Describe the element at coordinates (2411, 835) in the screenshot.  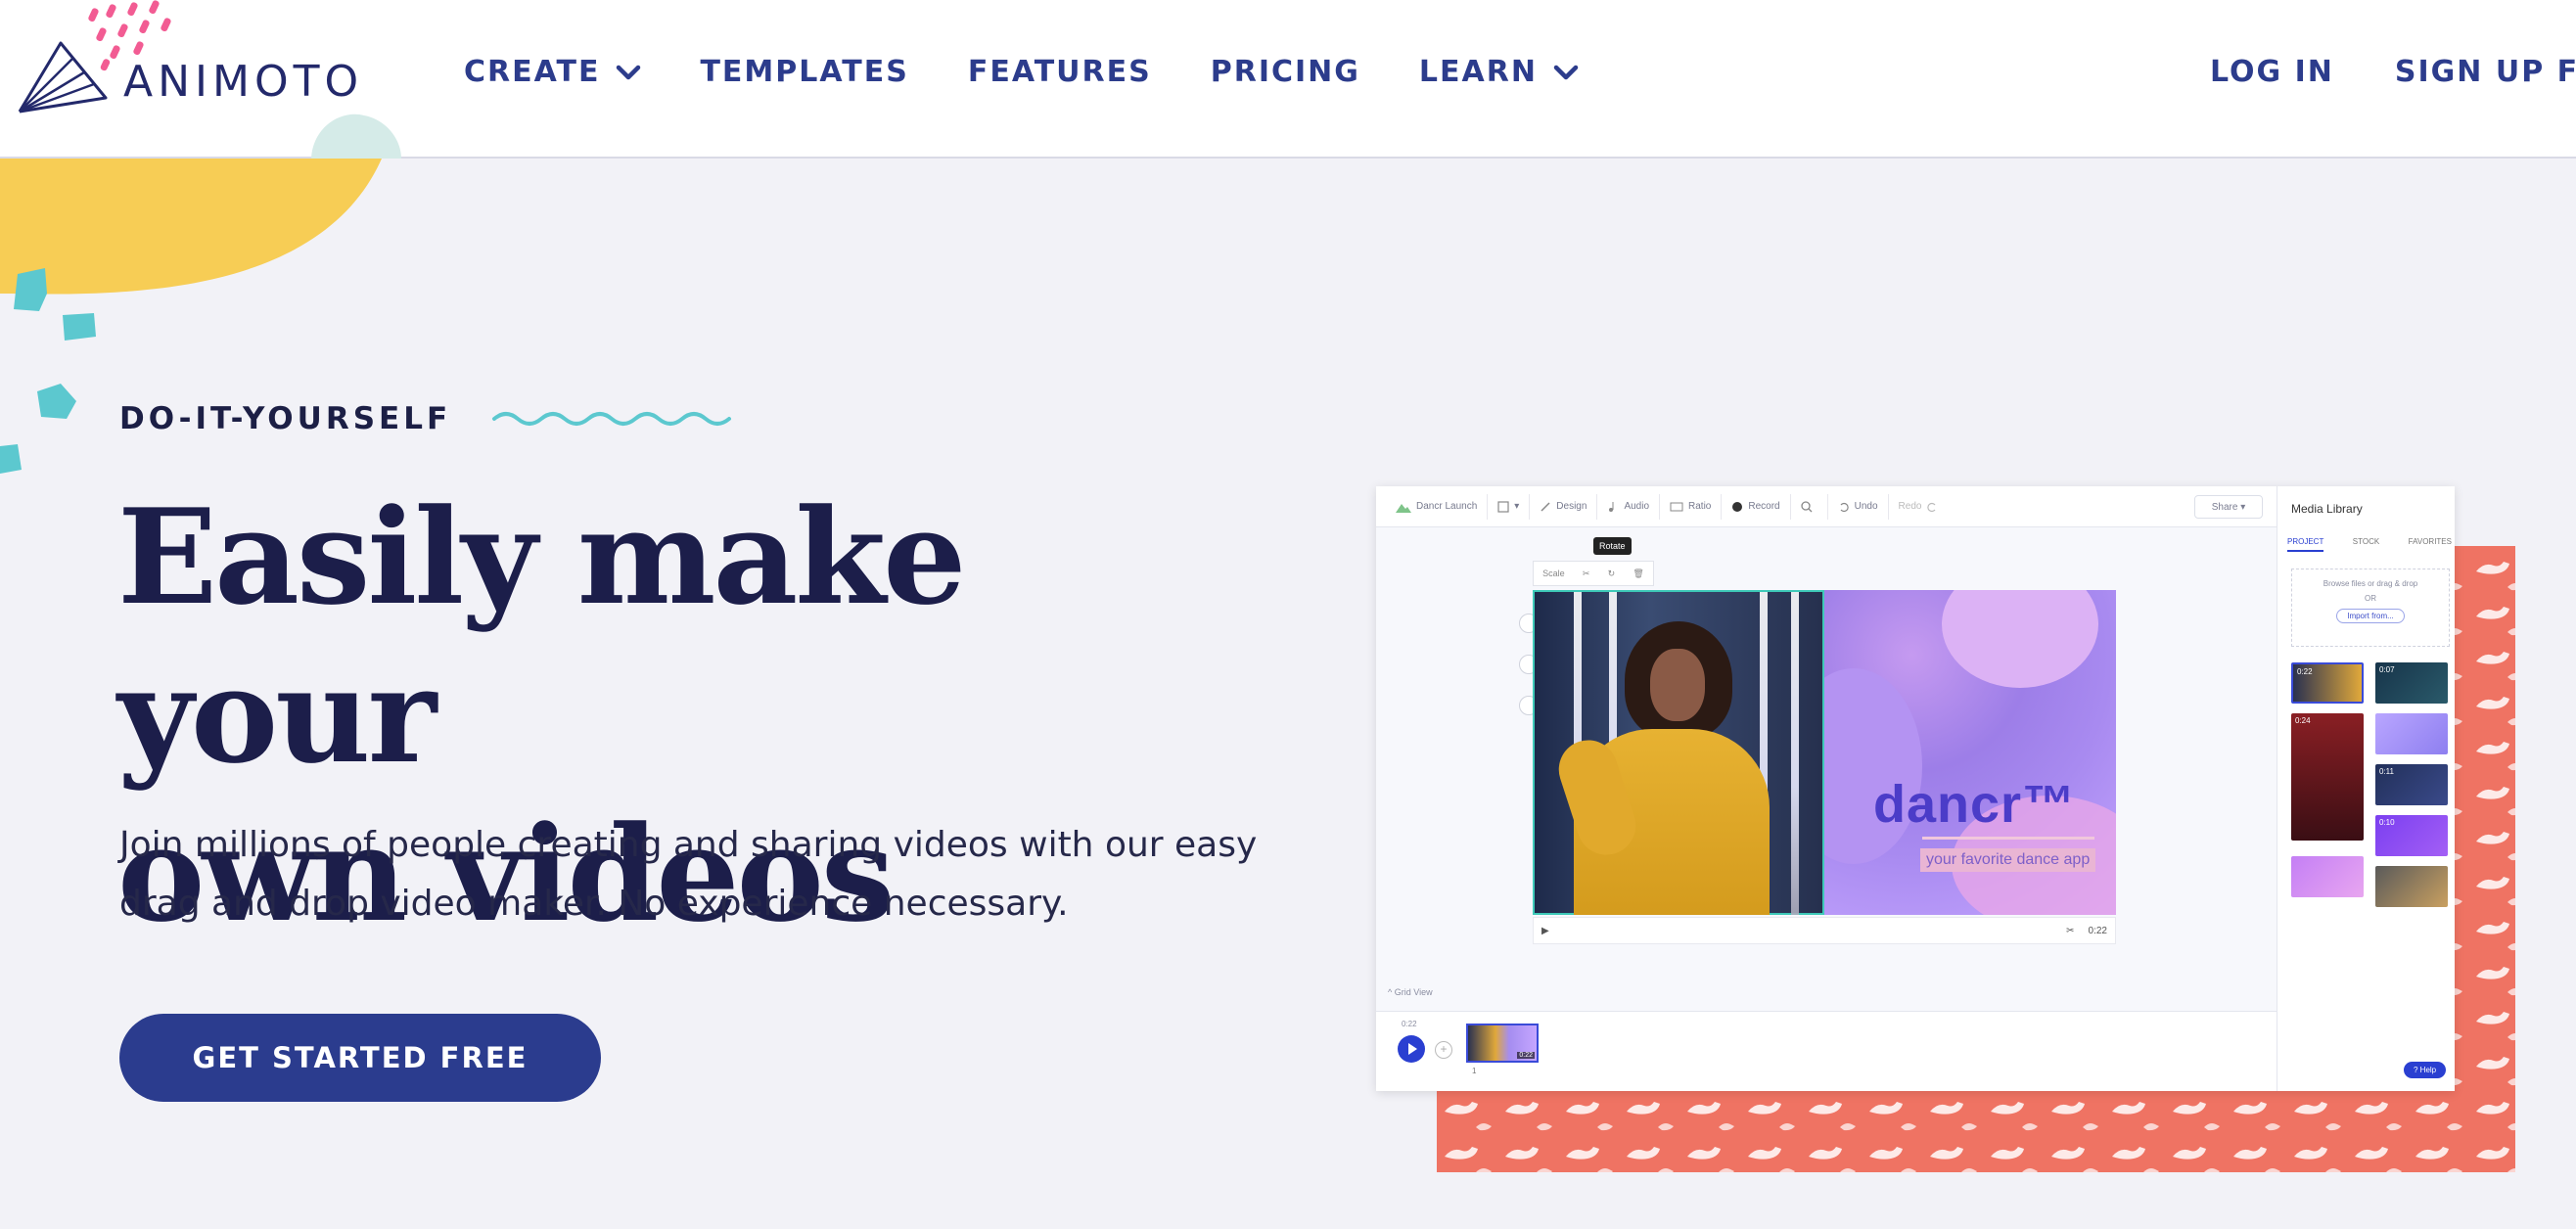
I see `media-tile: 0:10` at that location.